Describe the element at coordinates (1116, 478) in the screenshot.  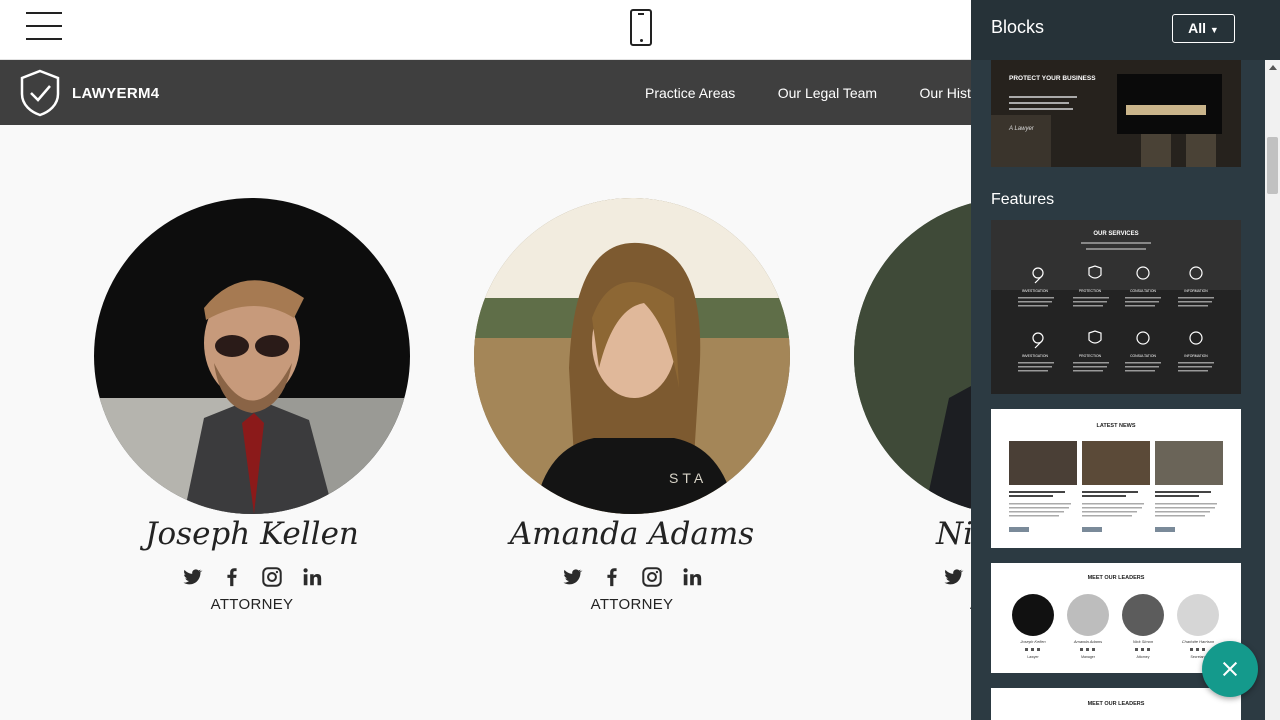
I see `block-thumbnail-news: LATEST NEWS` at that location.